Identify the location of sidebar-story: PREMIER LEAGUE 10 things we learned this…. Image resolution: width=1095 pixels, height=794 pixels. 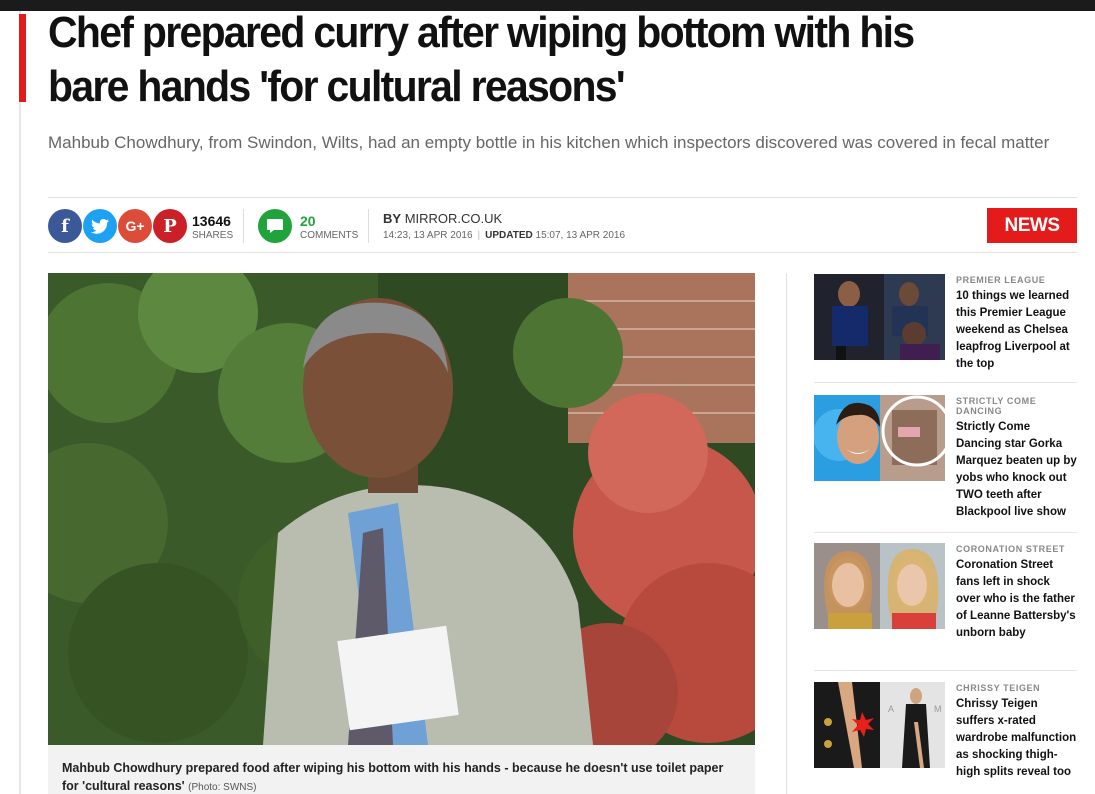
(945, 324).